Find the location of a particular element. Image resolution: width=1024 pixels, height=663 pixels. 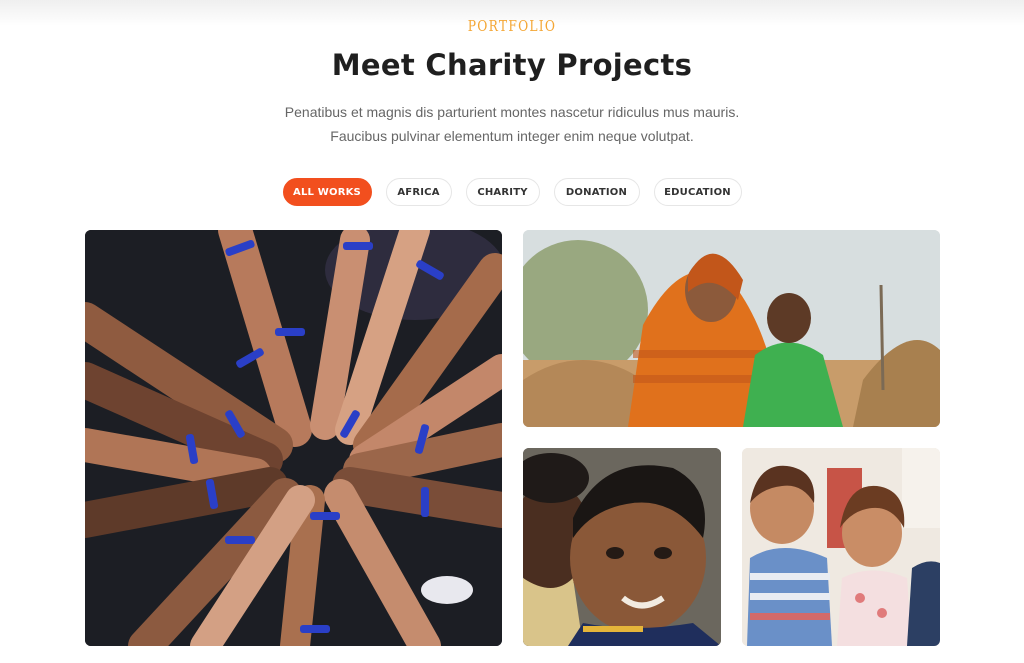

woman-baby-image is located at coordinates (731, 328).